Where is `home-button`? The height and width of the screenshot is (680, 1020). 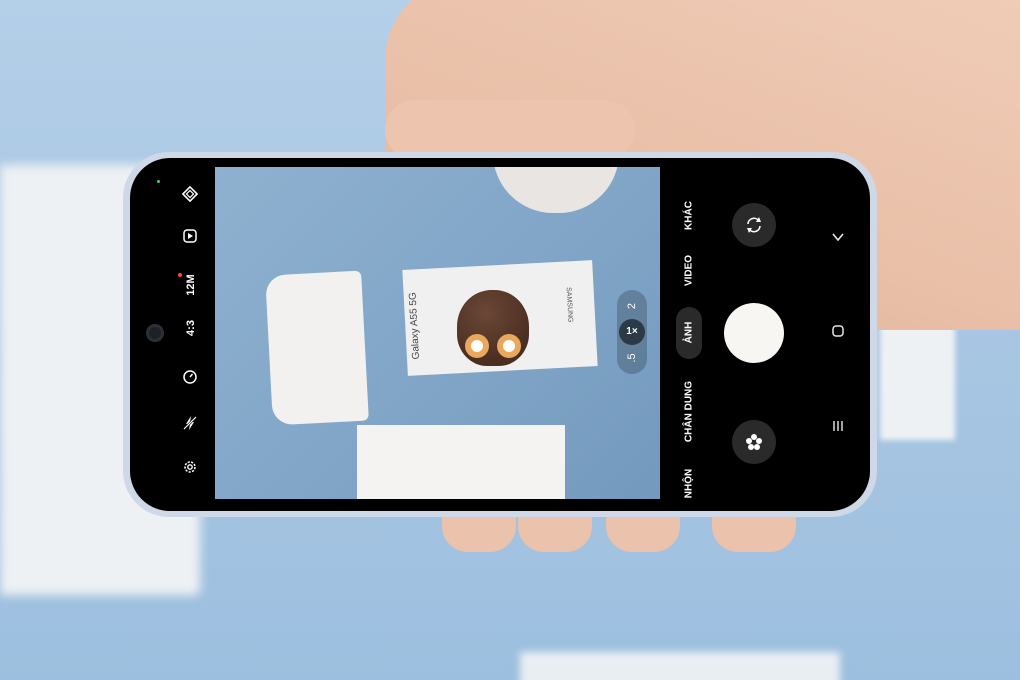 home-button is located at coordinates (838, 333).